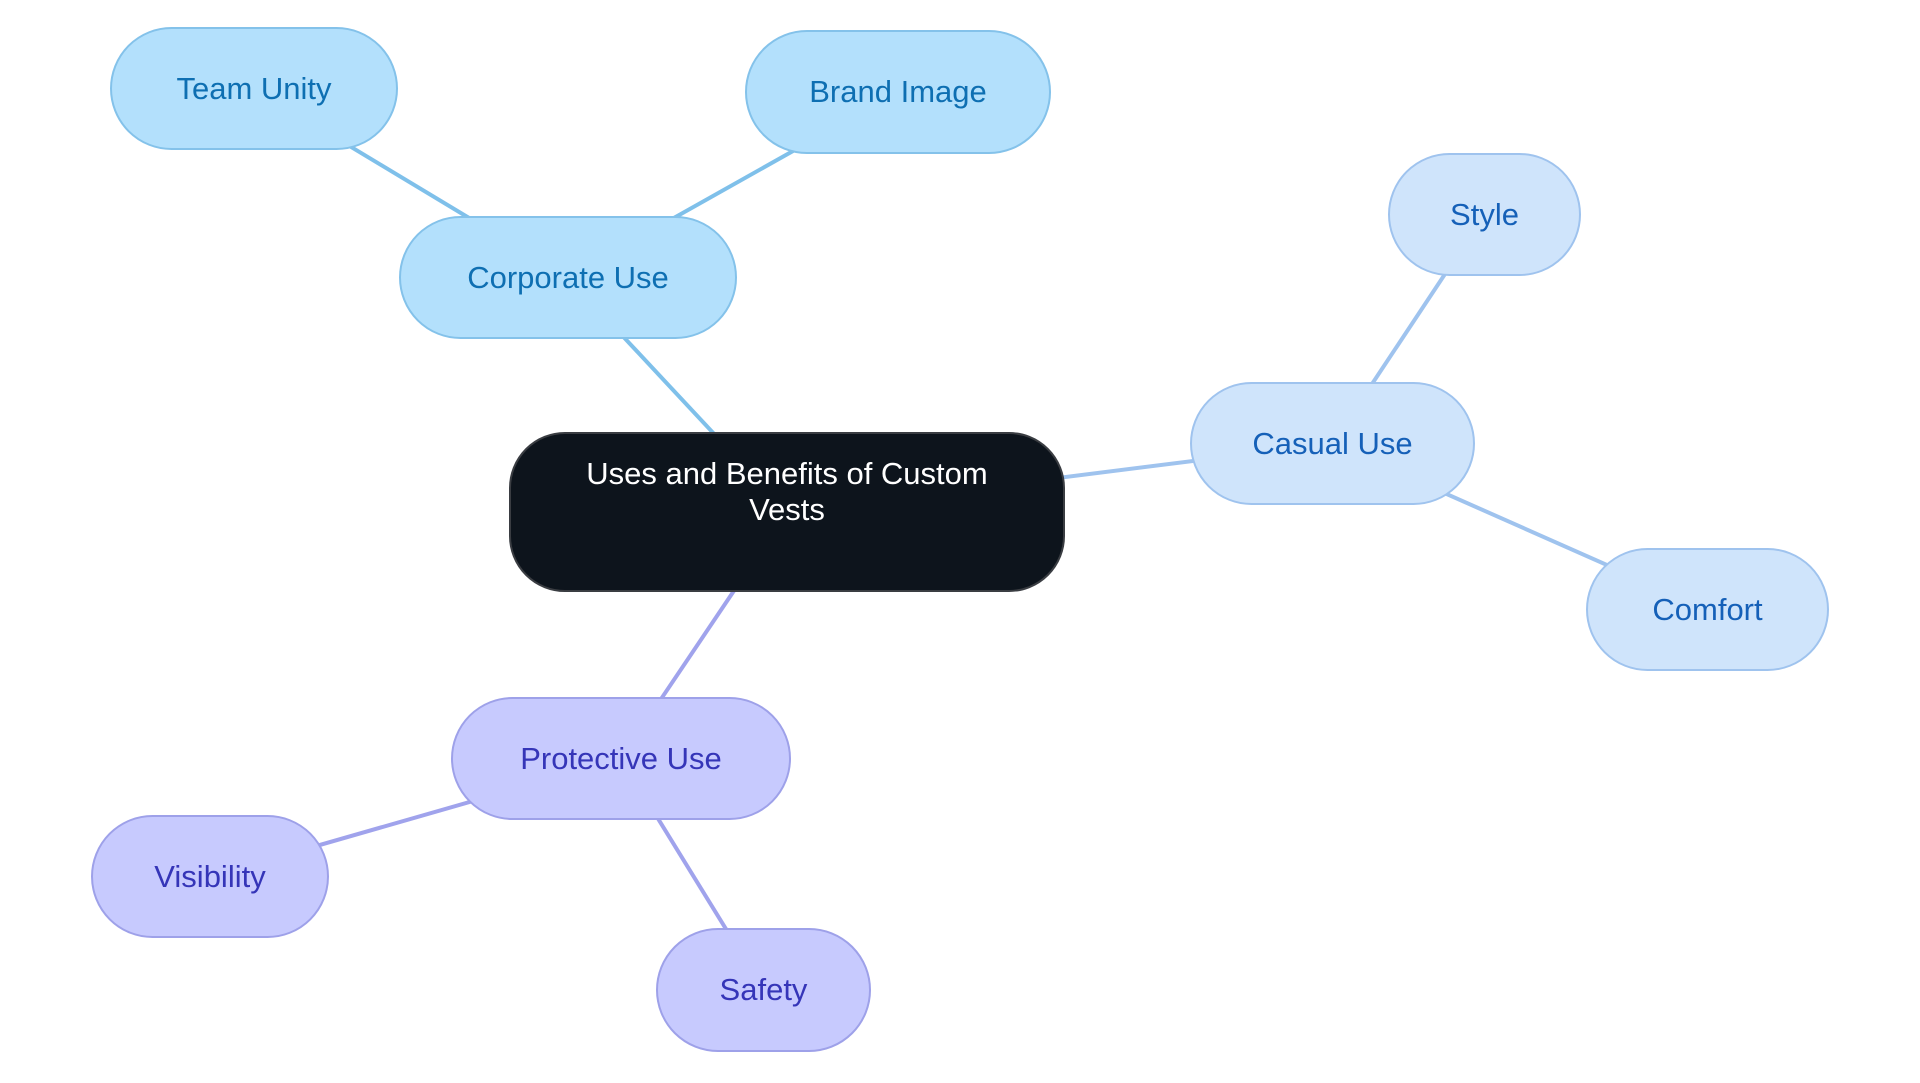  I want to click on leaf-node-label: Safety, so click(763, 989).